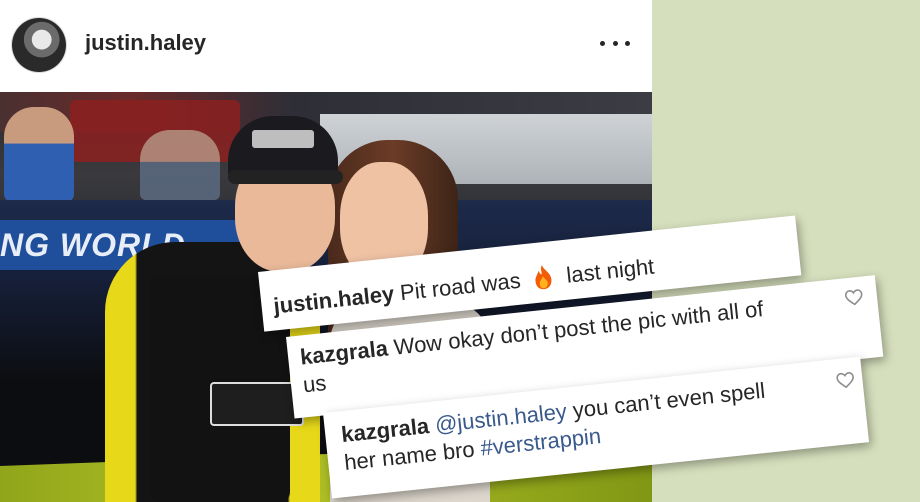 This screenshot has height=502, width=920. Describe the element at coordinates (344, 352) in the screenshot. I see `comment-2-username: kazgrala` at that location.